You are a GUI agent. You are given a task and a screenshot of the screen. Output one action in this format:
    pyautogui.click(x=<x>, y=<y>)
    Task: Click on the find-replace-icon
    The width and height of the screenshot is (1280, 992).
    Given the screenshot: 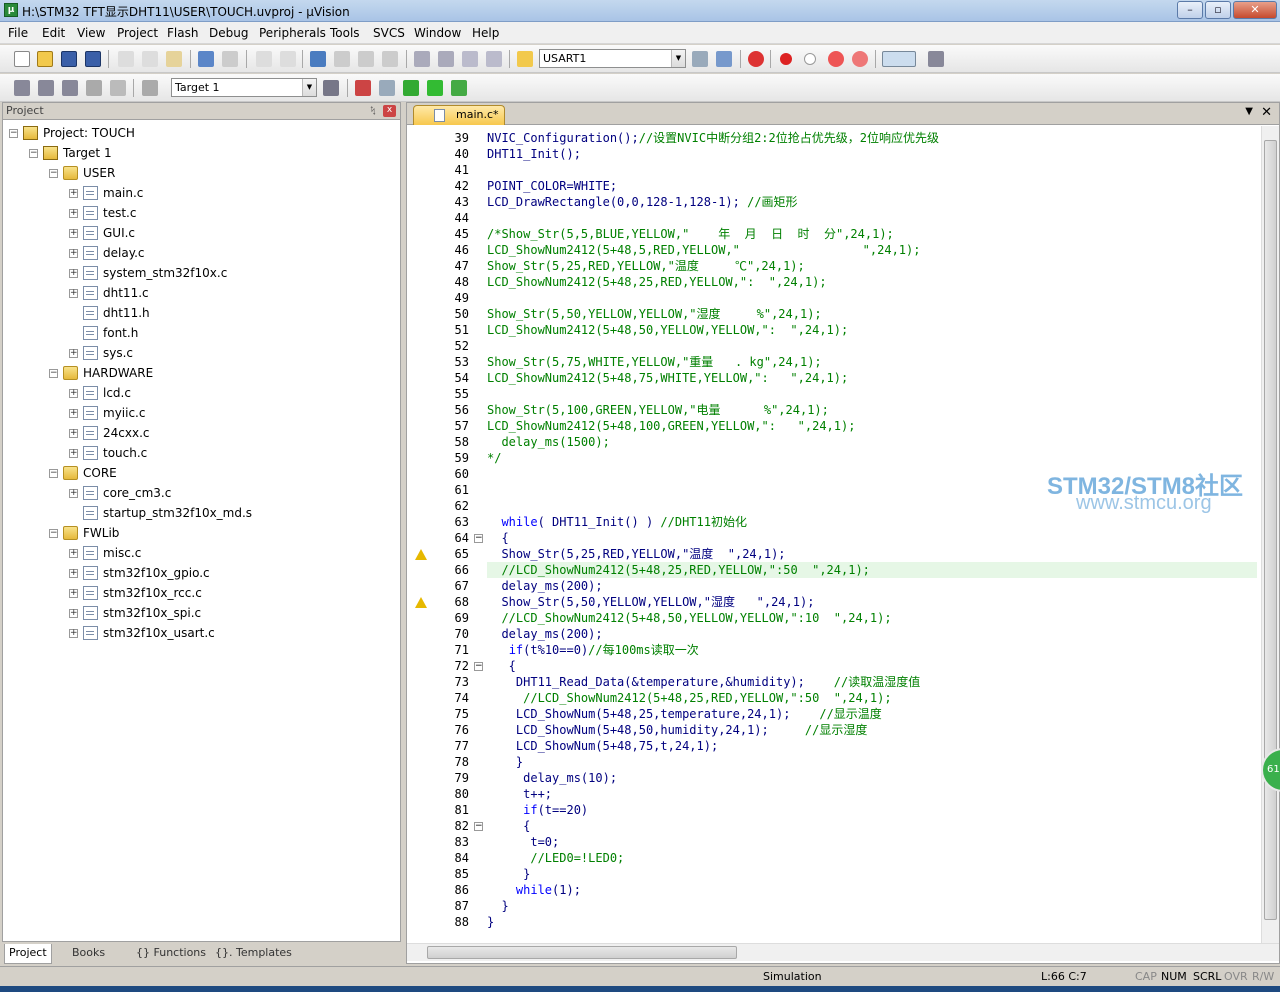 What is the action you would take?
    pyautogui.click(x=724, y=59)
    